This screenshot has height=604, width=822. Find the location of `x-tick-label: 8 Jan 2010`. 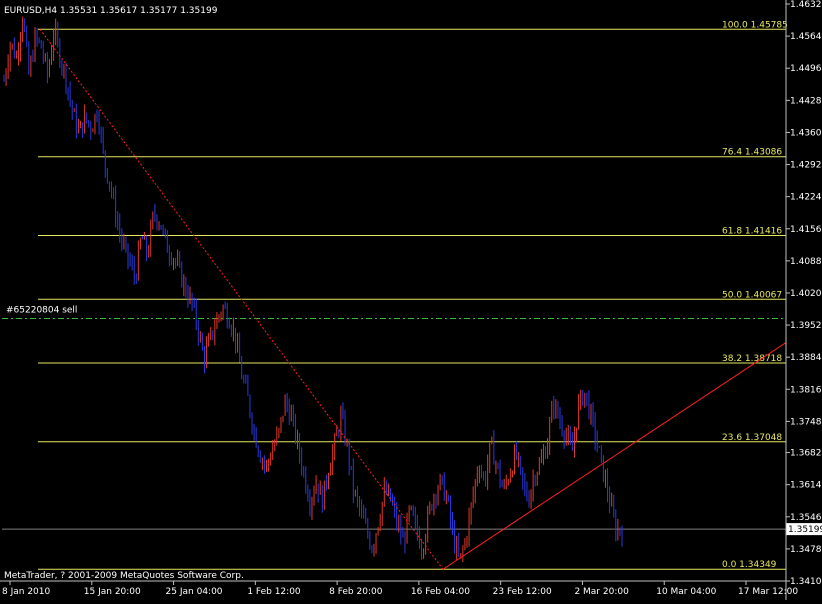

x-tick-label: 8 Jan 2010 is located at coordinates (26, 592).